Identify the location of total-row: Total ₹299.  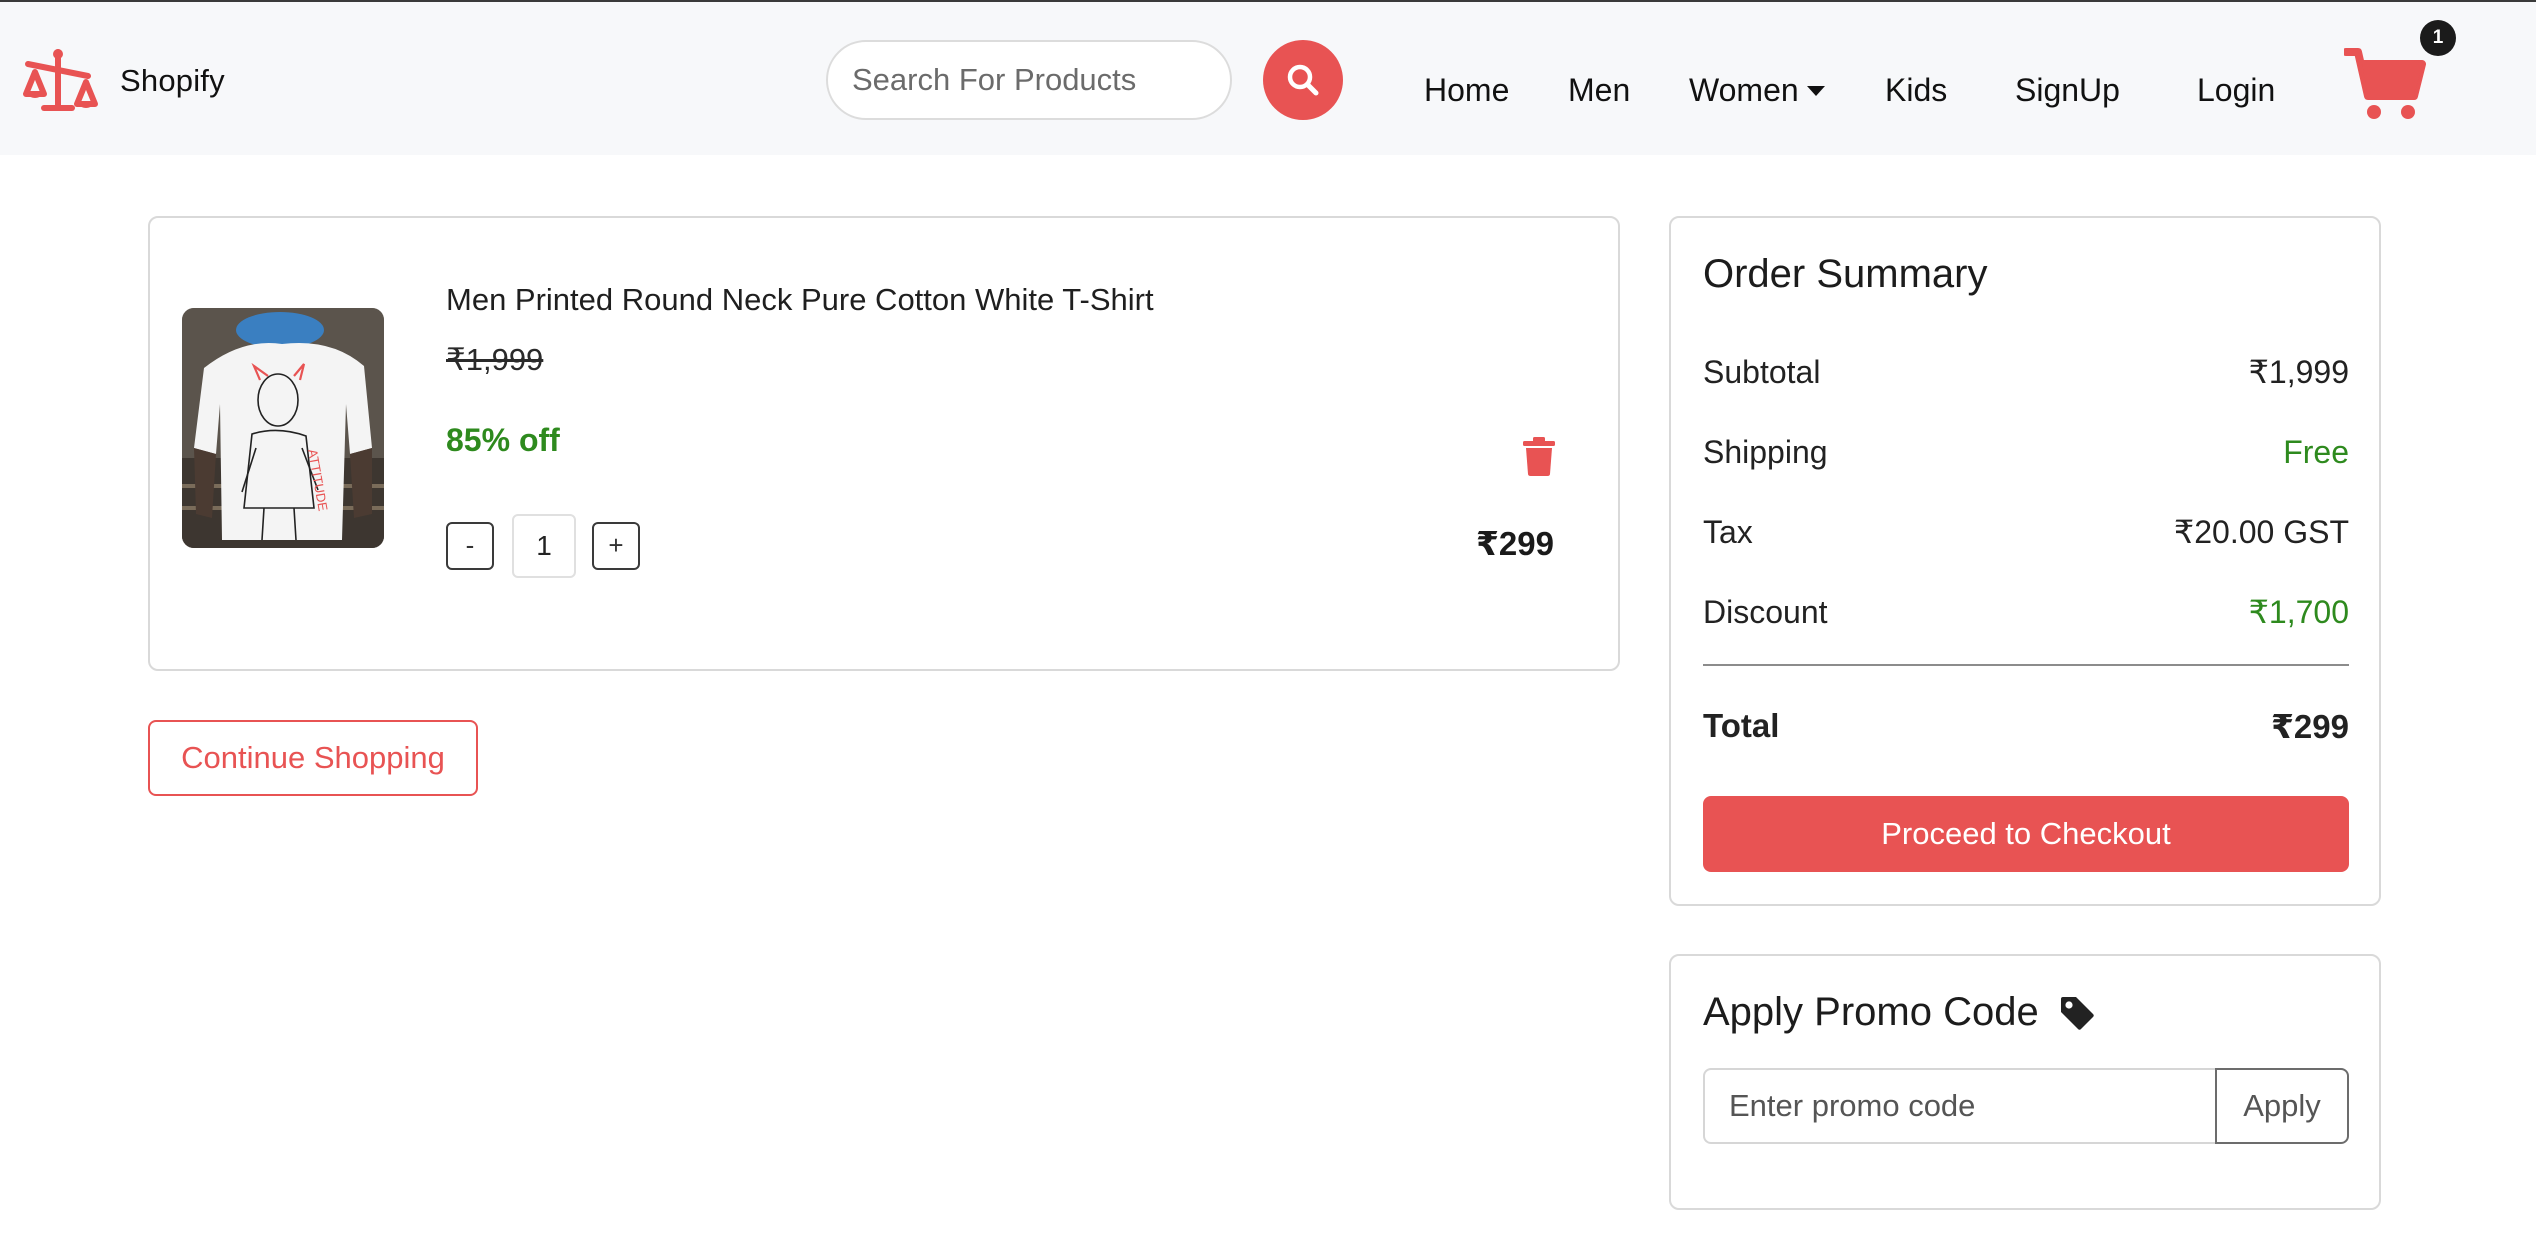
(2026, 726).